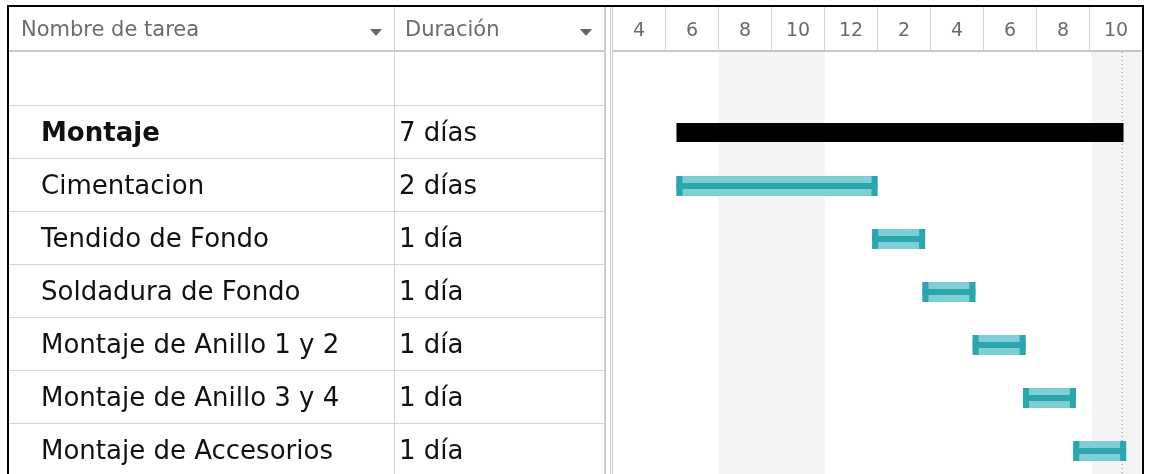 Image resolution: width=1154 pixels, height=474 pixels. Describe the element at coordinates (900, 132) in the screenshot. I see `summary-bar` at that location.